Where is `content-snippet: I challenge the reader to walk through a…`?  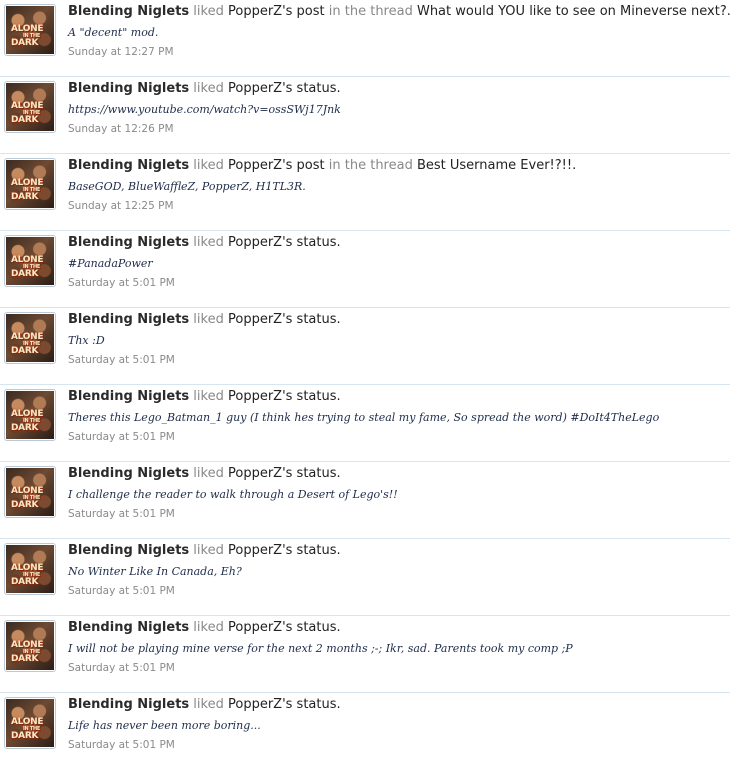 content-snippet: I challenge the reader to walk through a… is located at coordinates (233, 494).